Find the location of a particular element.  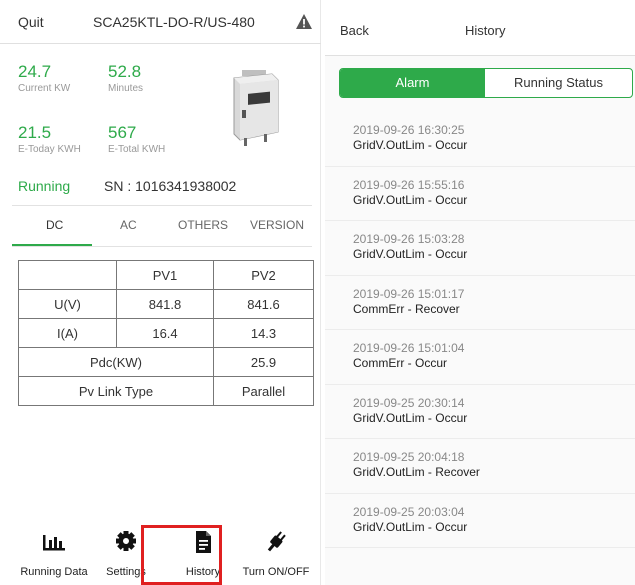

table-cell: 841.8 is located at coordinates (165, 304).